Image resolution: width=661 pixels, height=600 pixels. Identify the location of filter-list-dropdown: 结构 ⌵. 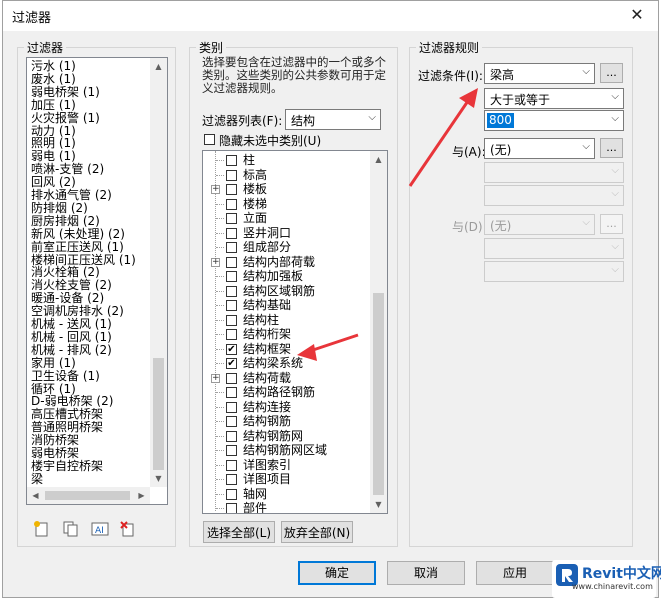
(333, 119).